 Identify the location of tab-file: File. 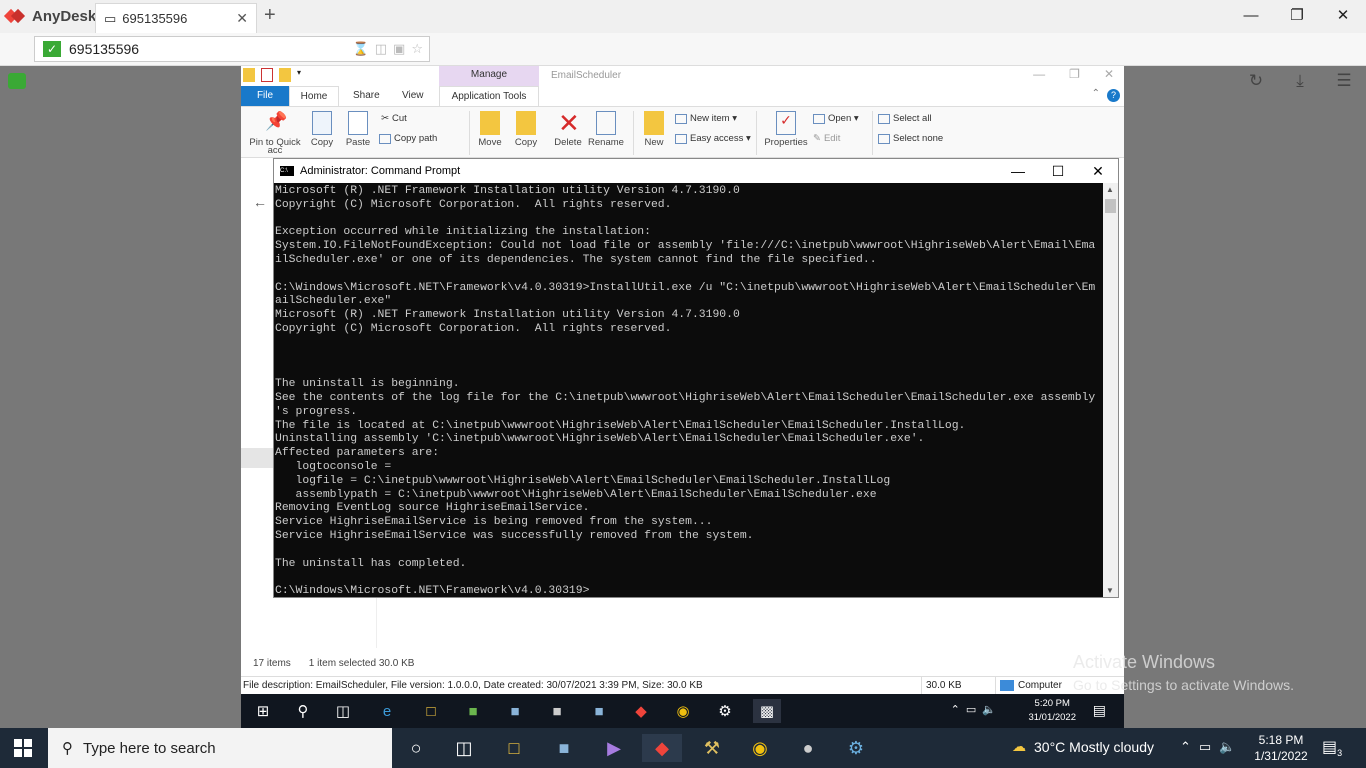
(265, 96).